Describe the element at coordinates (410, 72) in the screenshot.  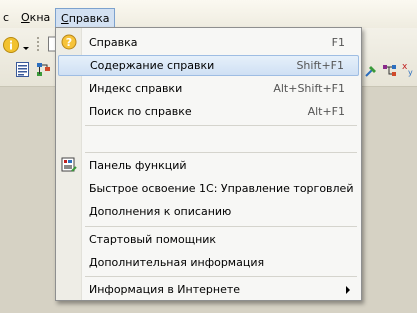
I see `svg-text: y` at that location.